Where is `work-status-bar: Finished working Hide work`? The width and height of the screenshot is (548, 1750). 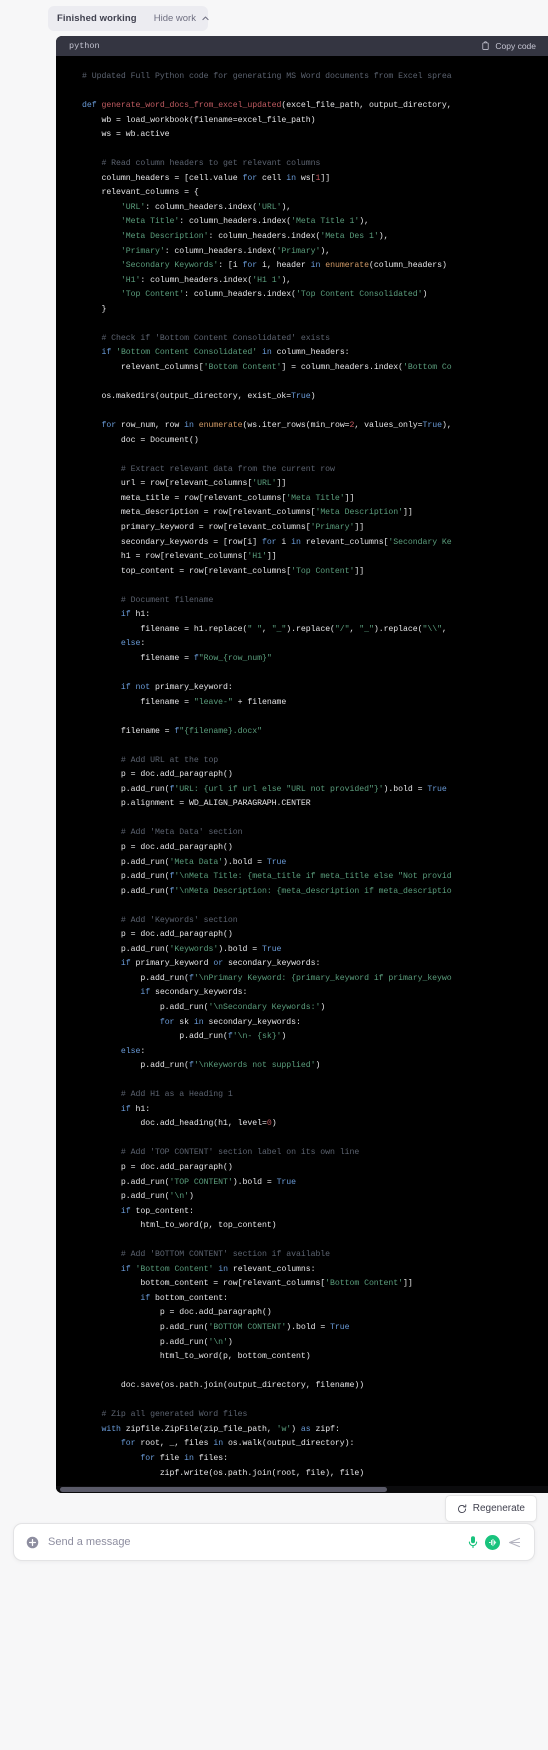 work-status-bar: Finished working Hide work is located at coordinates (129, 18).